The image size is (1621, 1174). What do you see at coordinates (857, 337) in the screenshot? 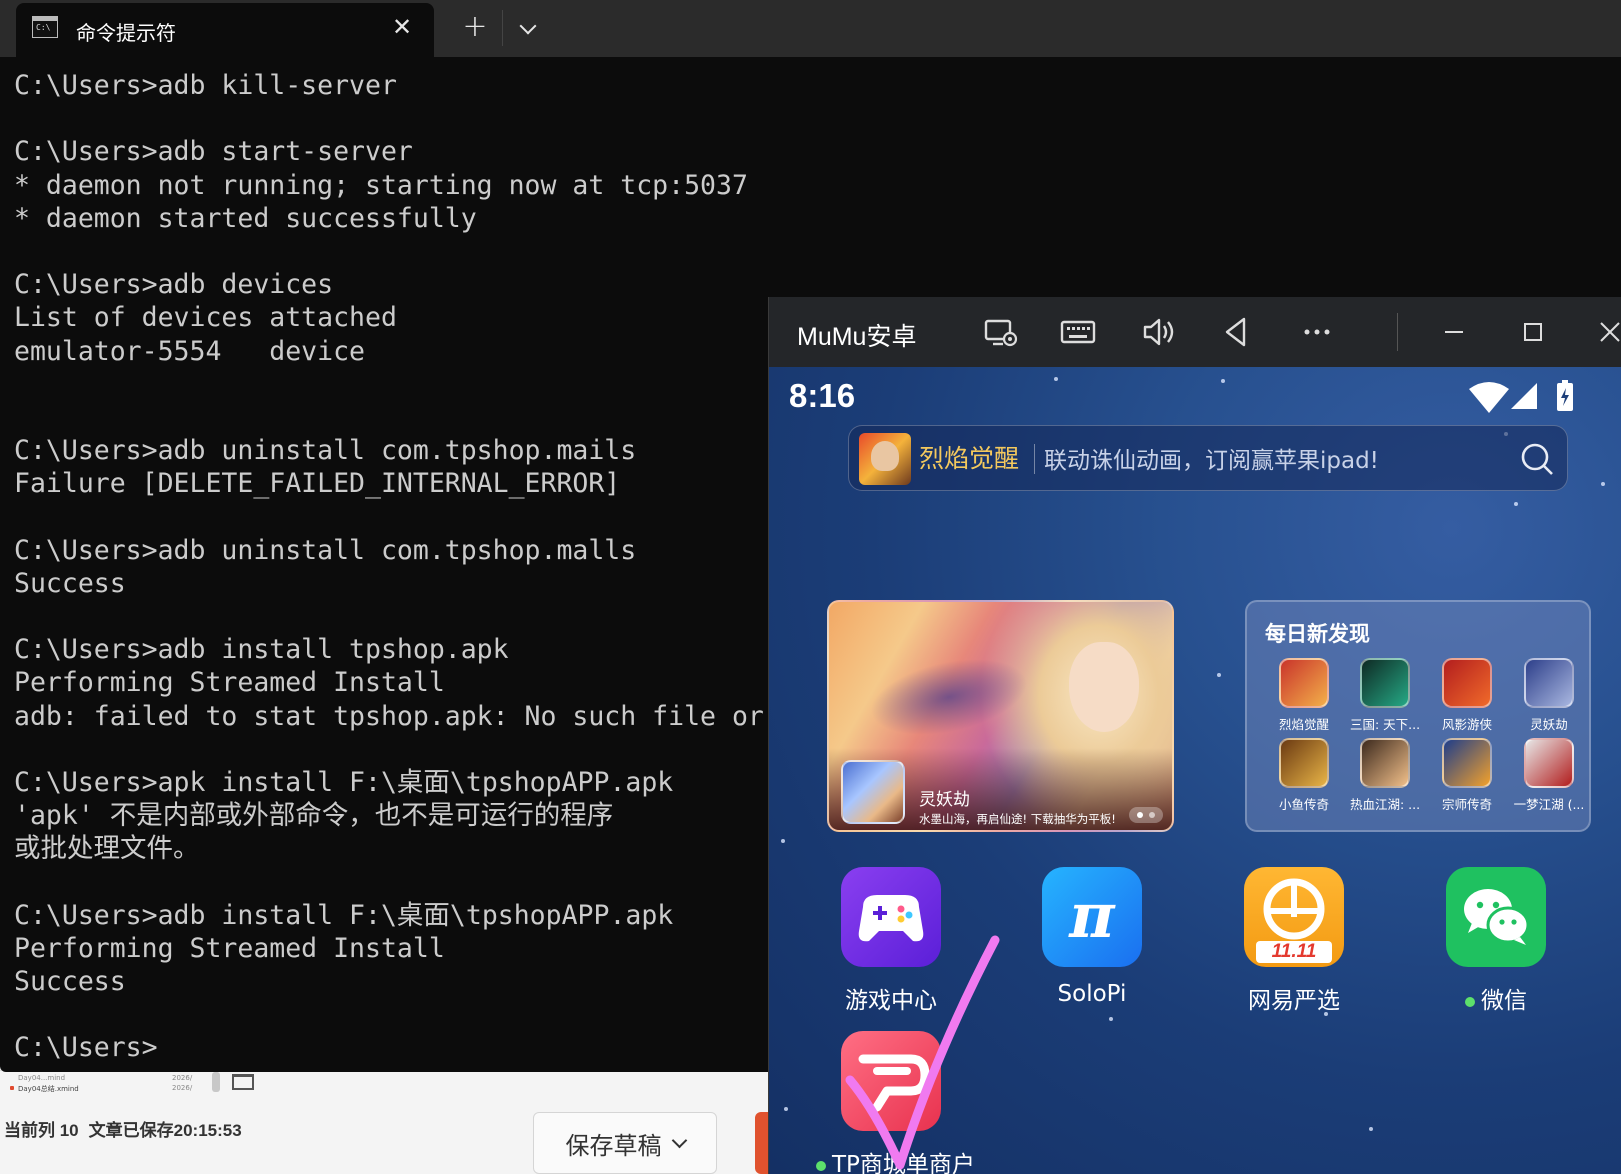
I see `emulator-title: MuMu安卓` at bounding box center [857, 337].